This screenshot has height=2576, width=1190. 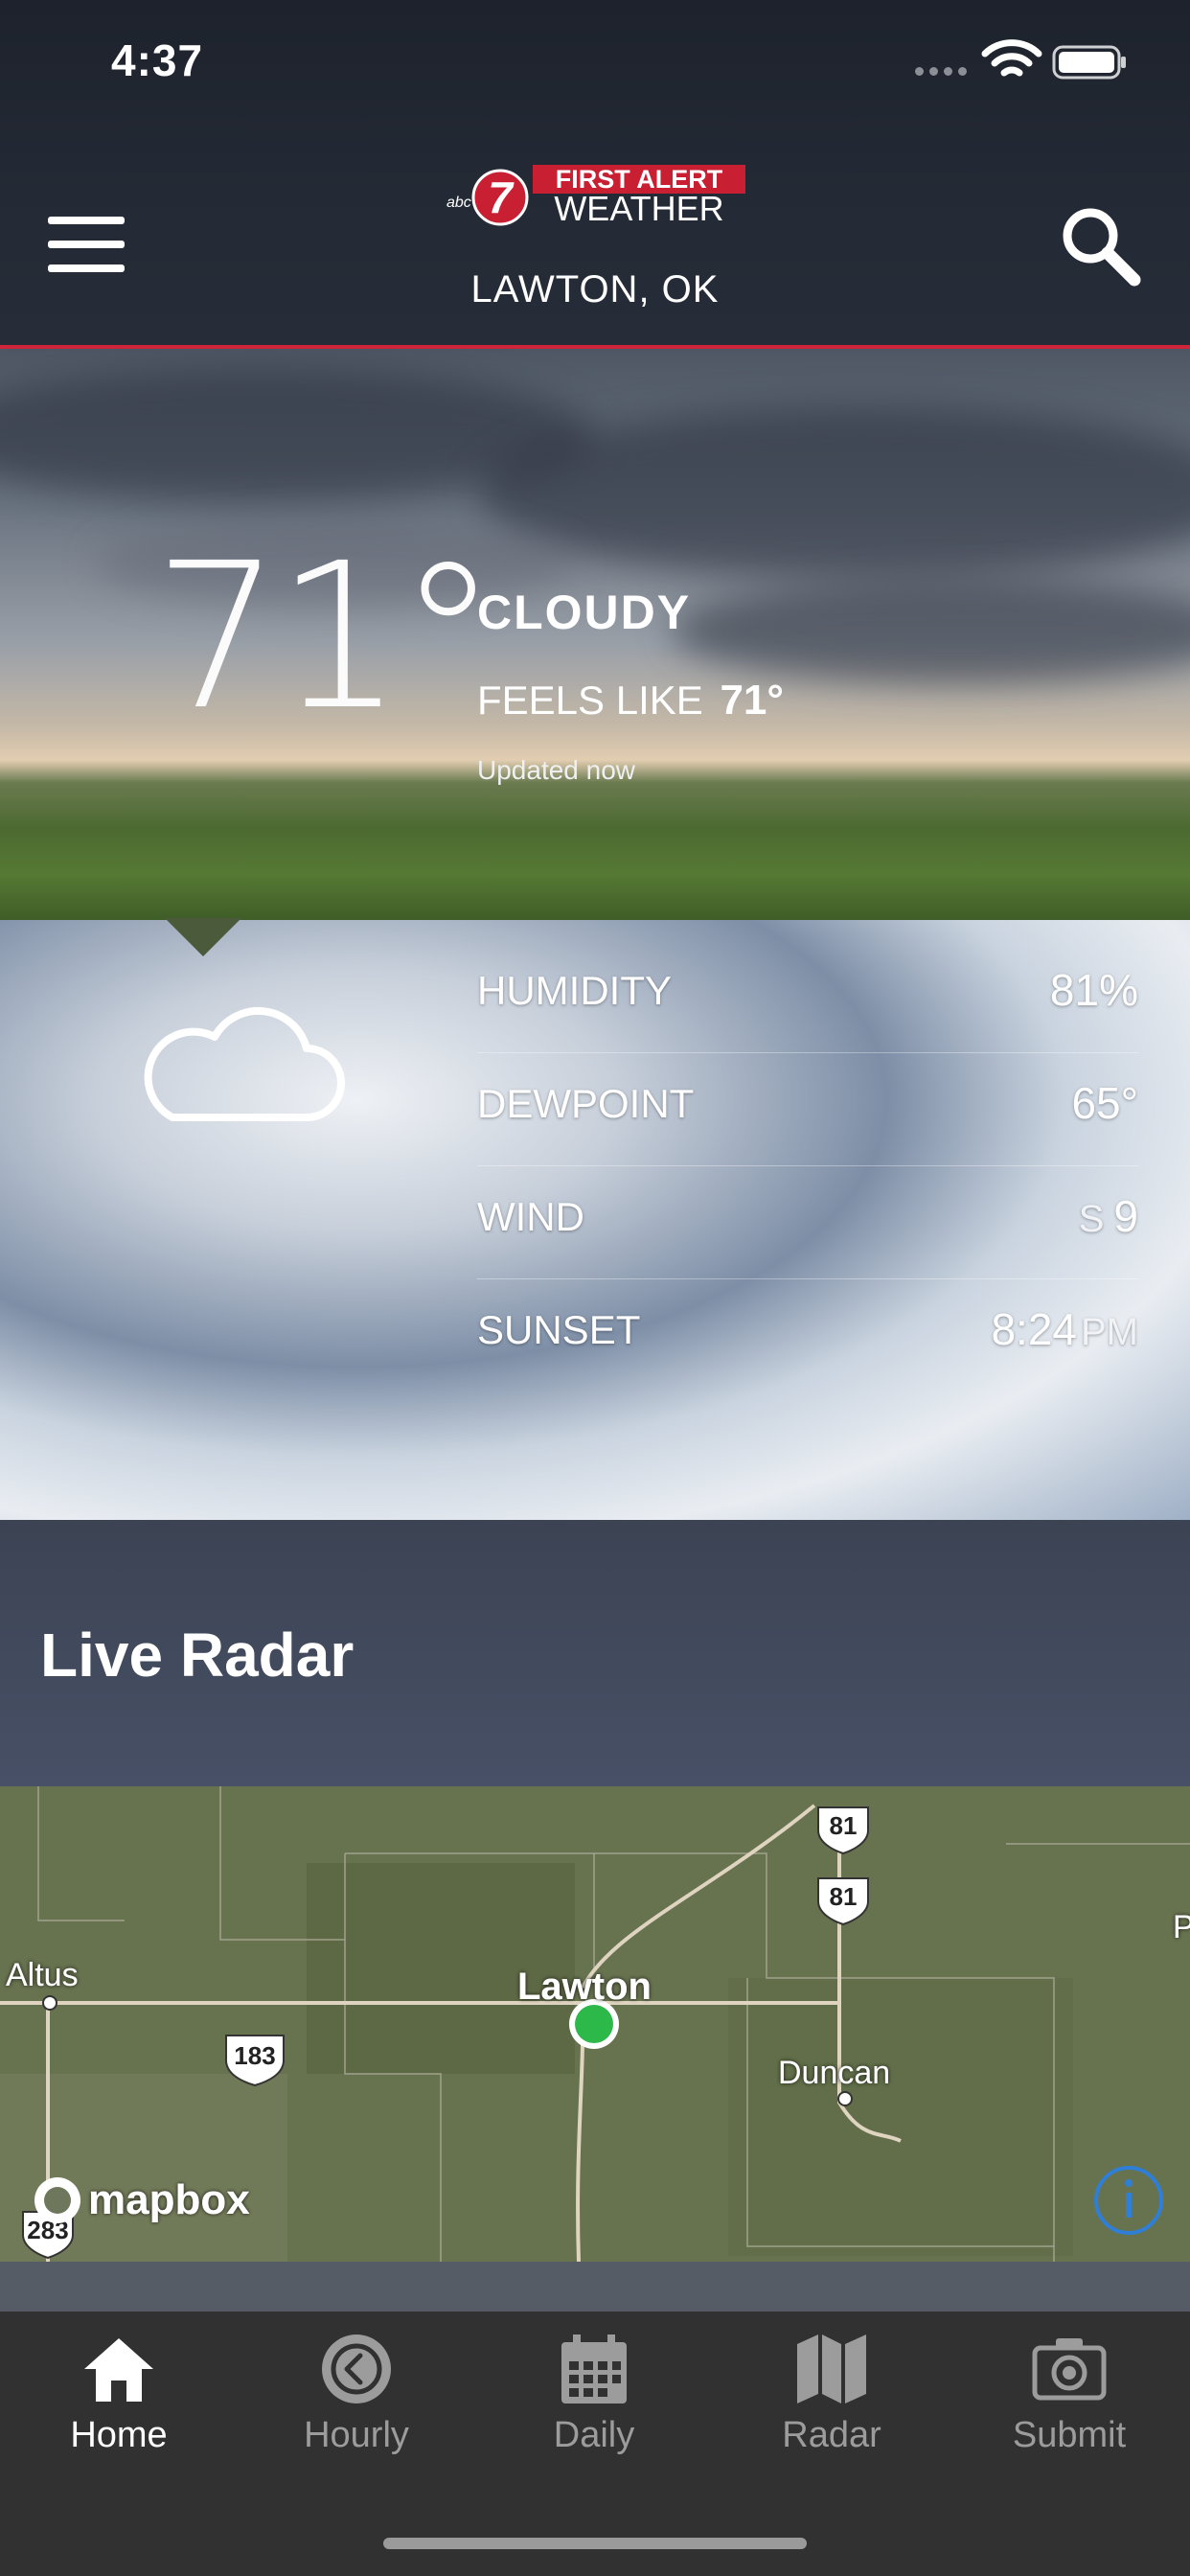 What do you see at coordinates (1012, 58) in the screenshot?
I see `wifi-icon` at bounding box center [1012, 58].